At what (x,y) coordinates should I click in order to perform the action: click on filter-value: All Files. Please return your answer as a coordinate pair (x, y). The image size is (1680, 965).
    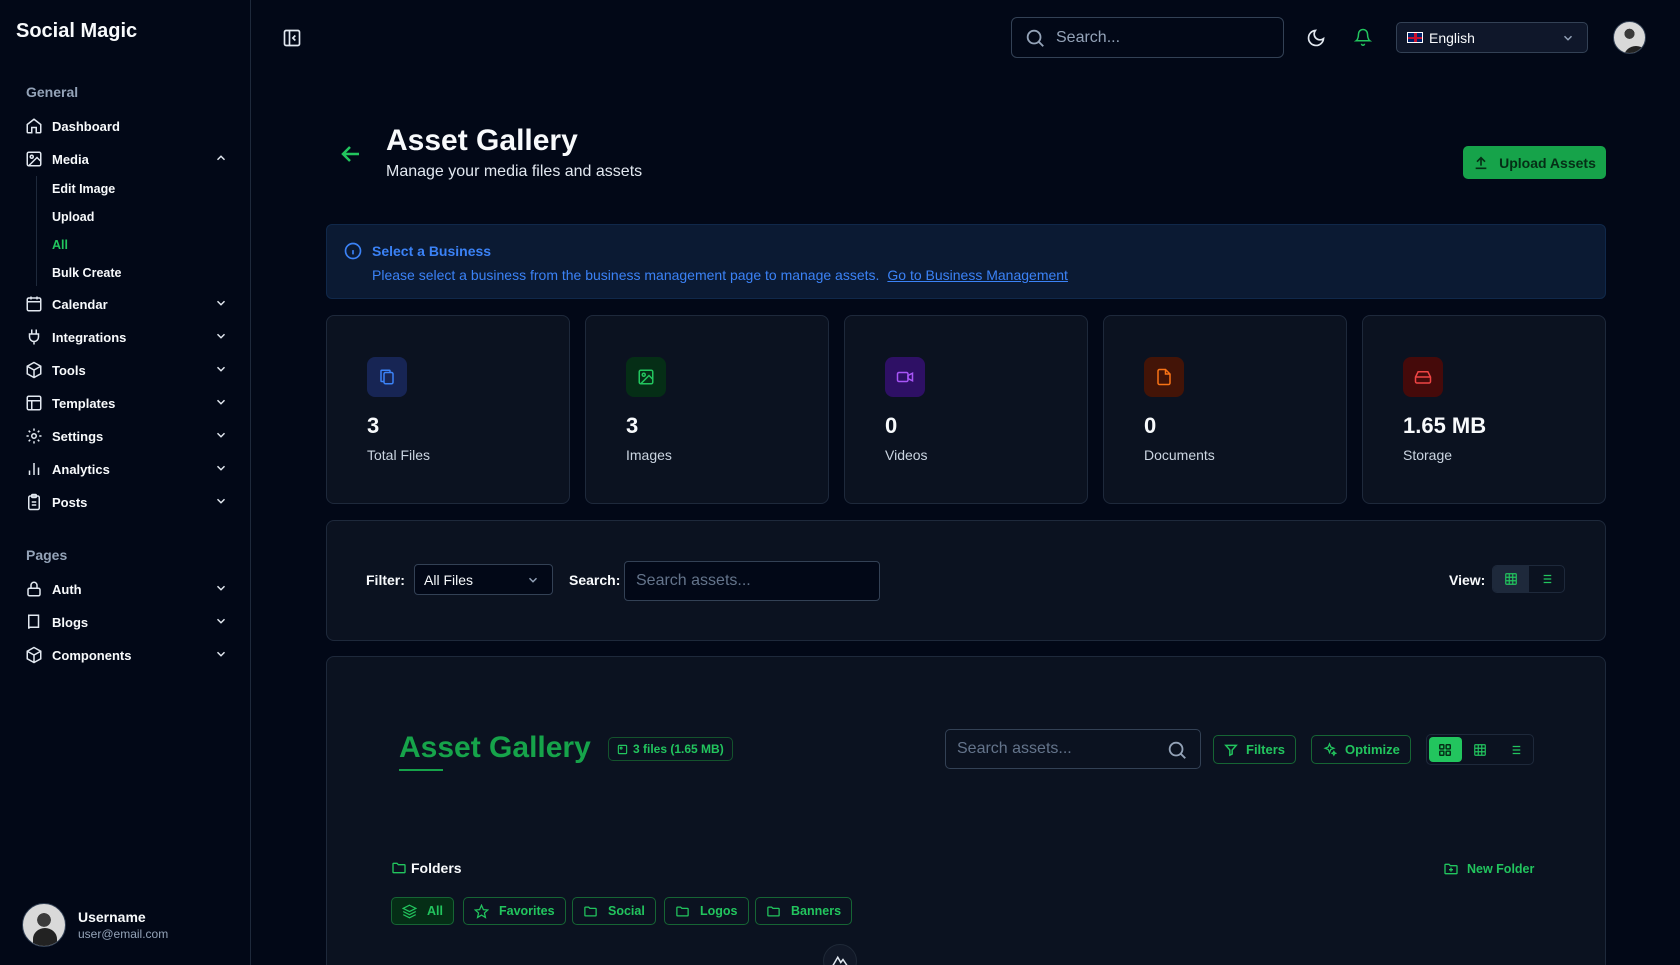
    Looking at the image, I should click on (449, 579).